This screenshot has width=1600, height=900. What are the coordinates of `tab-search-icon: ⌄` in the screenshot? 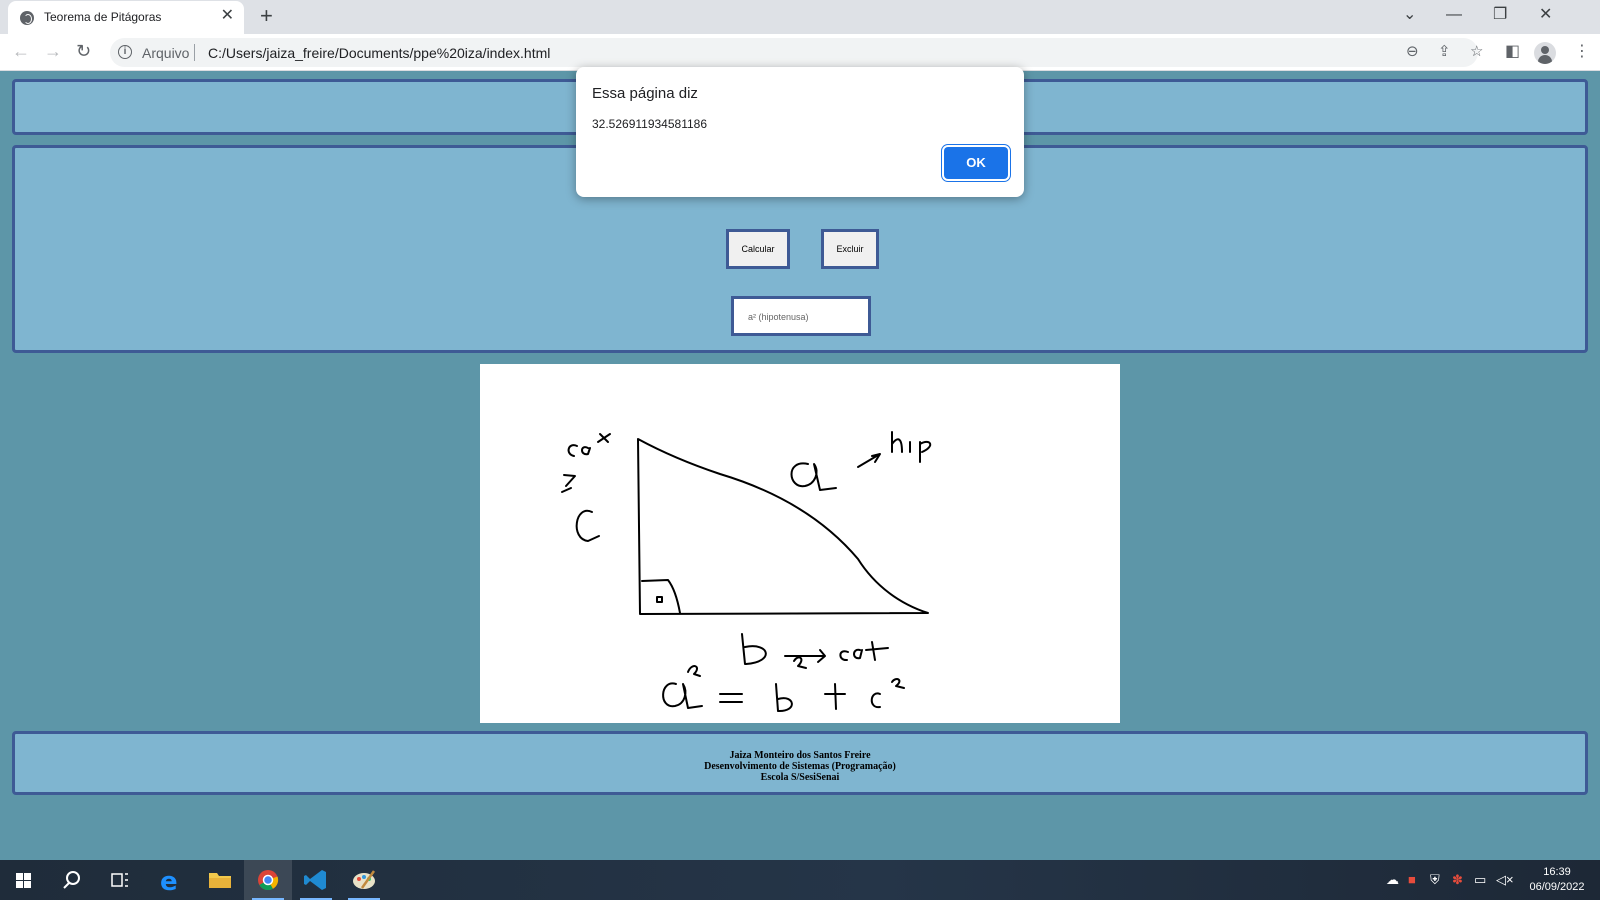 It's located at (1409, 15).